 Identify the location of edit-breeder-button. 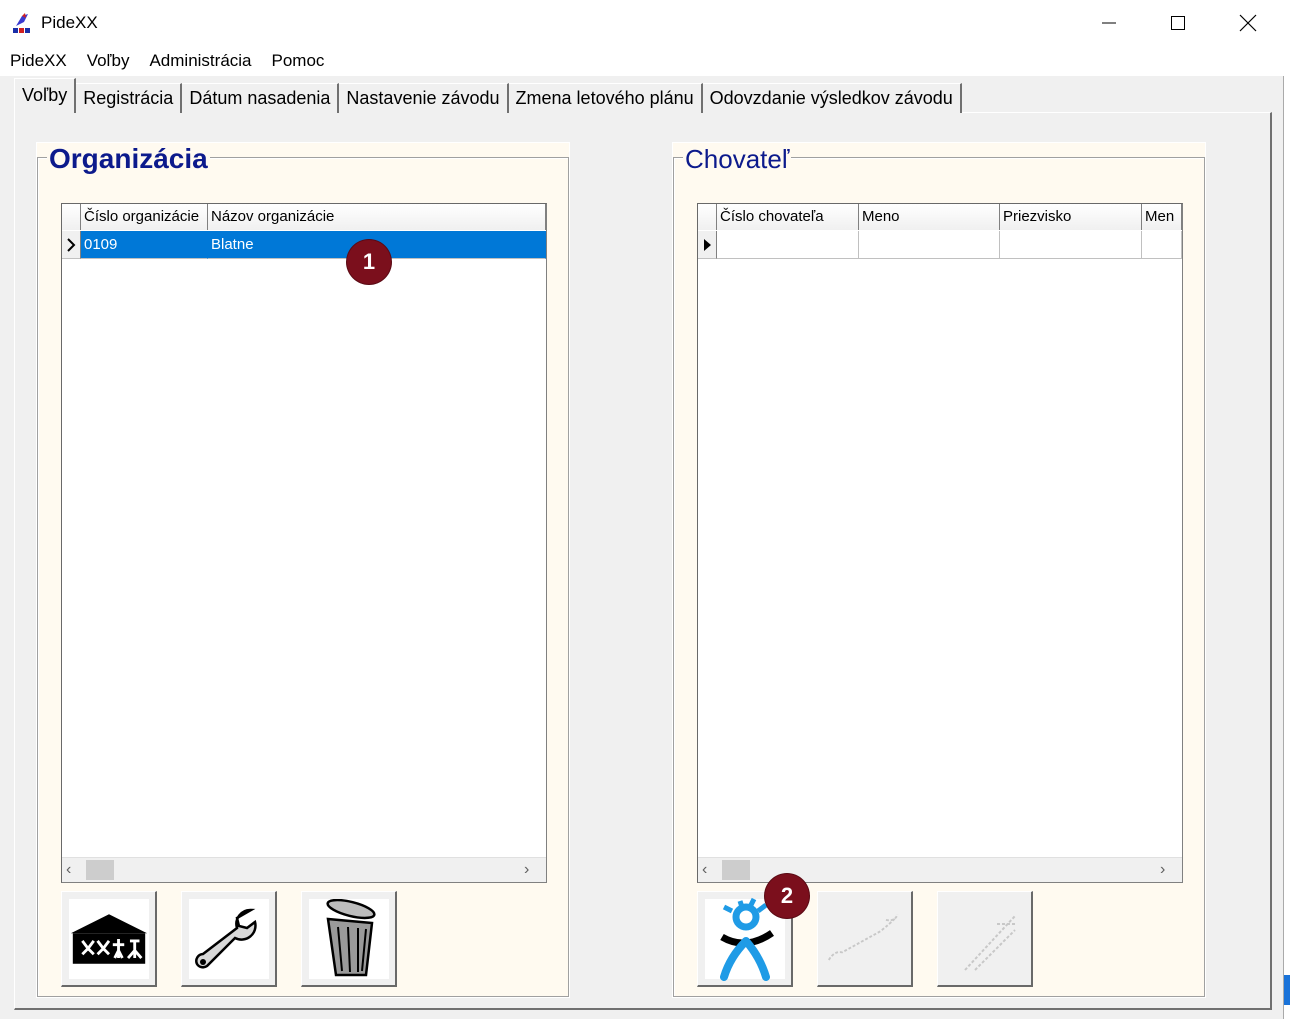
(865, 939).